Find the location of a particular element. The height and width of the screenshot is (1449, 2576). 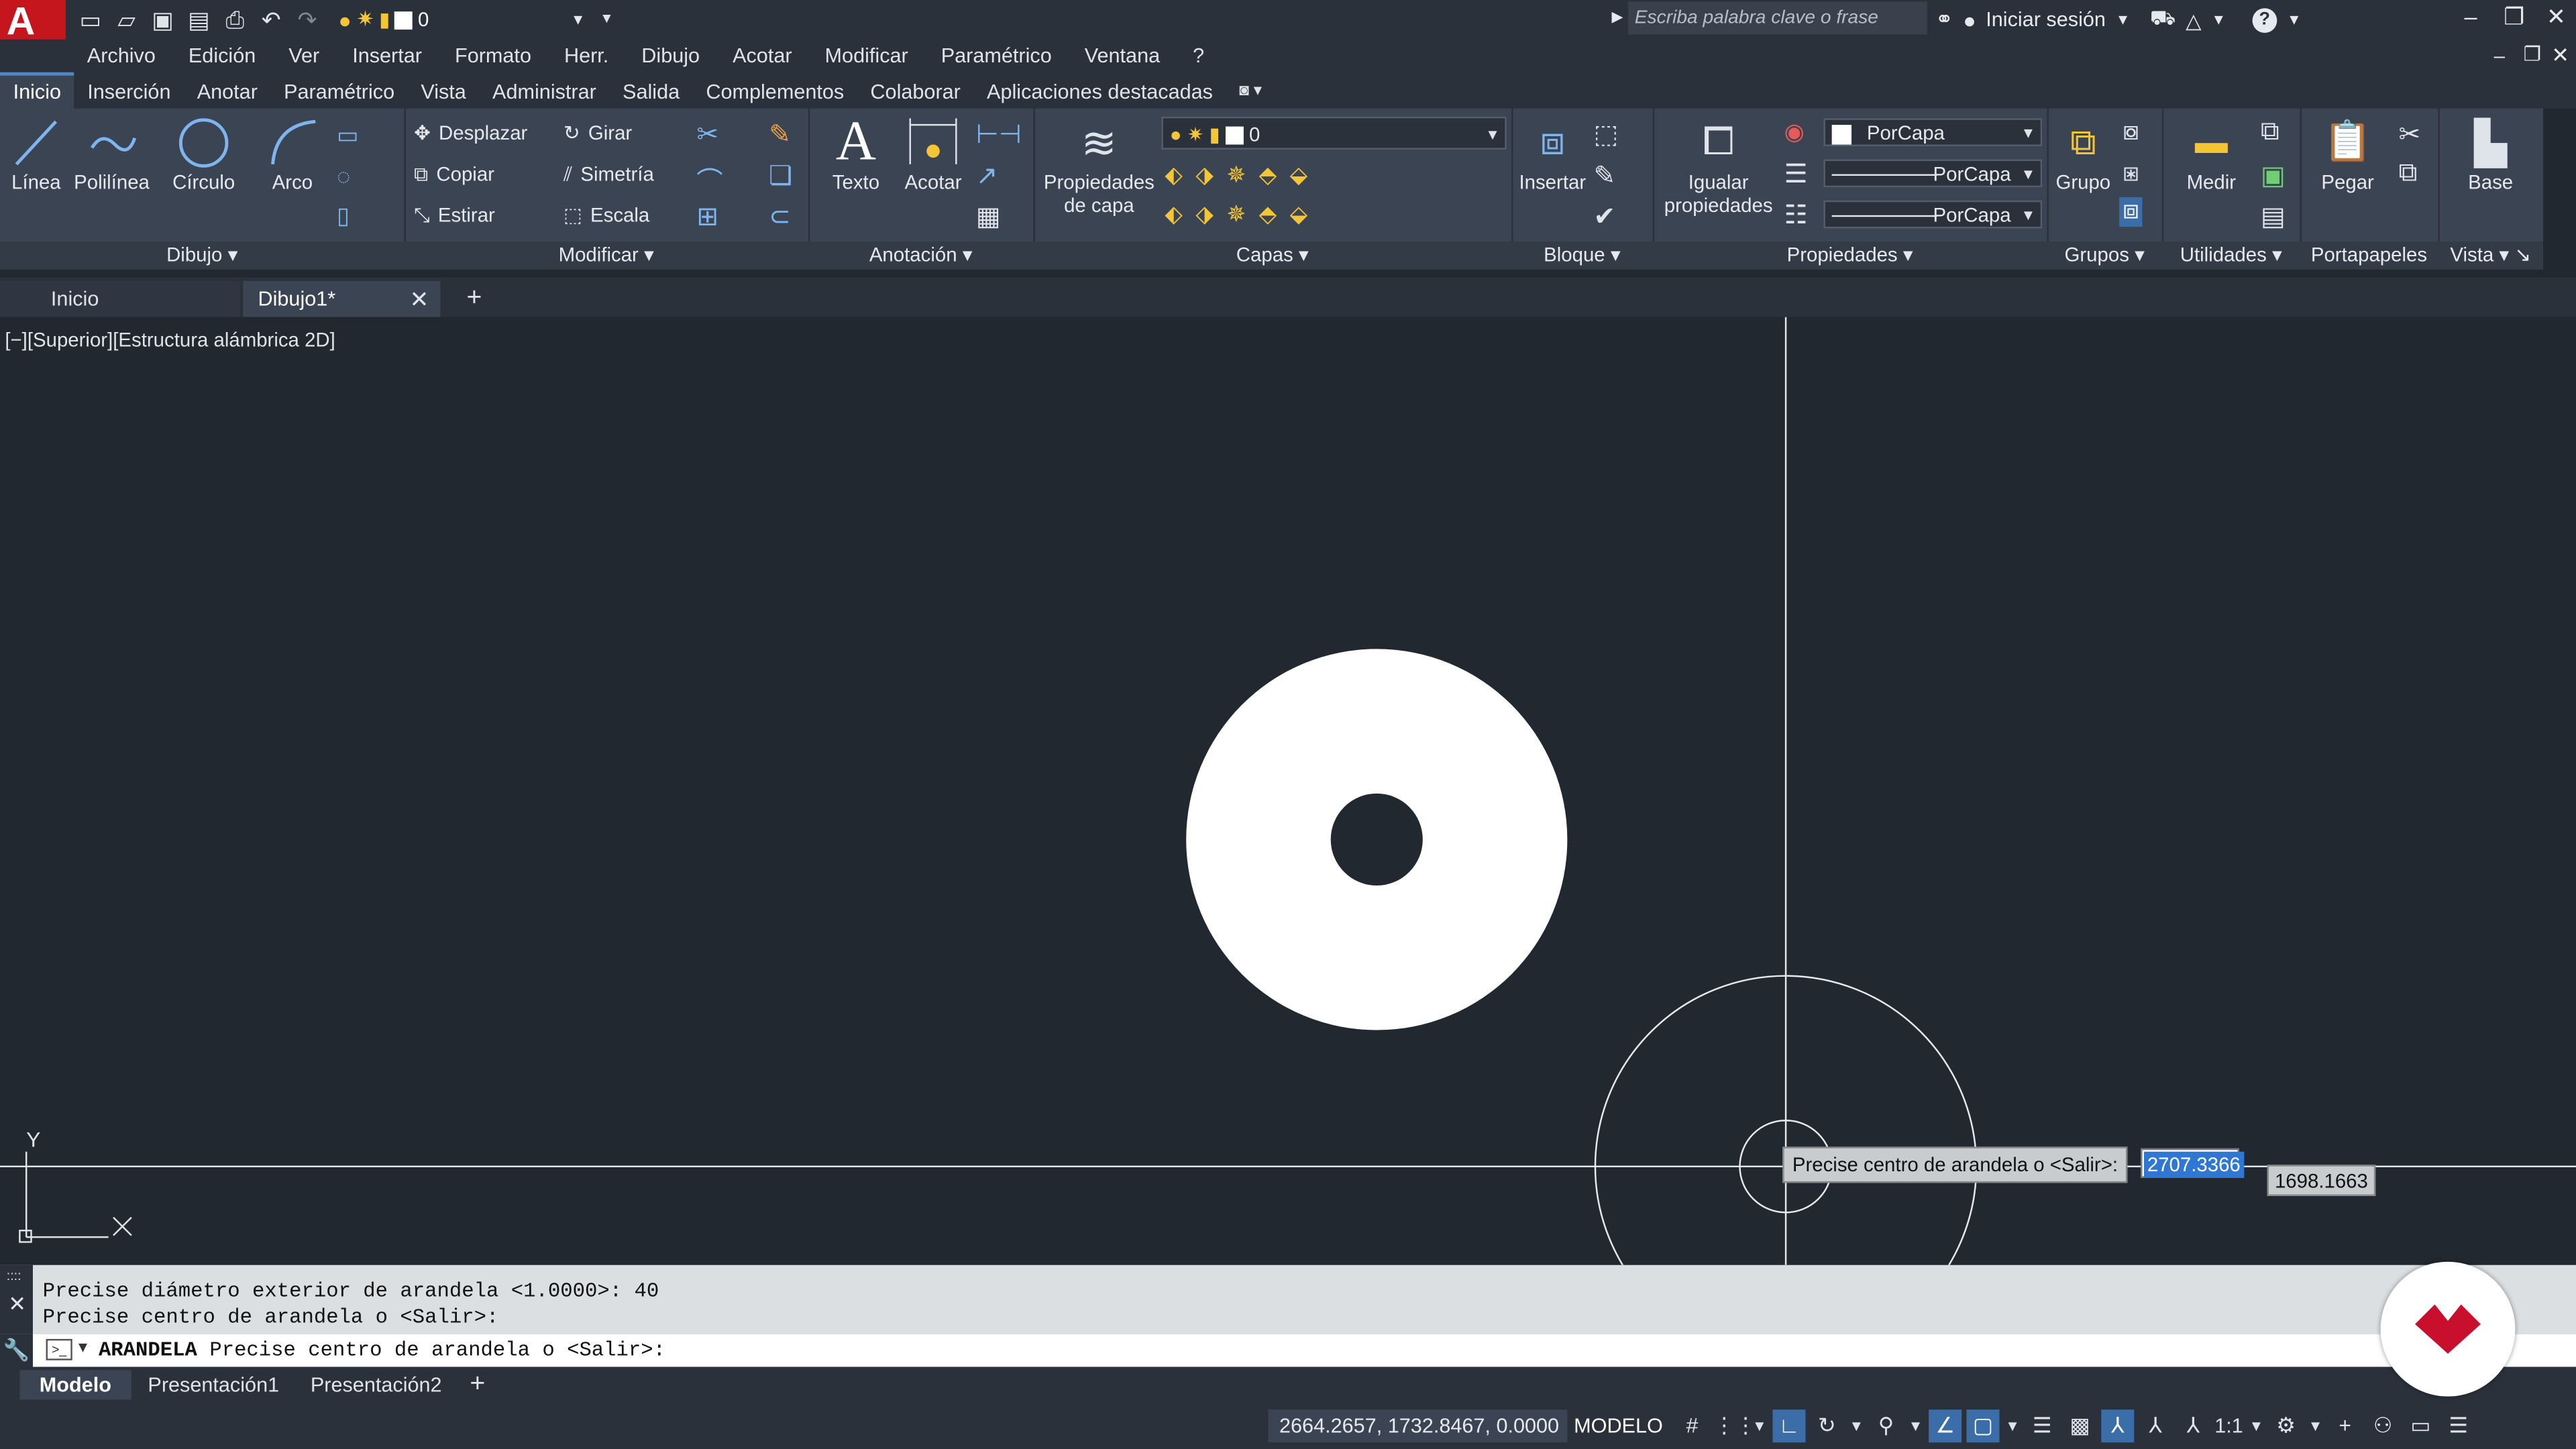

menu-parametrico: Paramétrico is located at coordinates (996, 55).